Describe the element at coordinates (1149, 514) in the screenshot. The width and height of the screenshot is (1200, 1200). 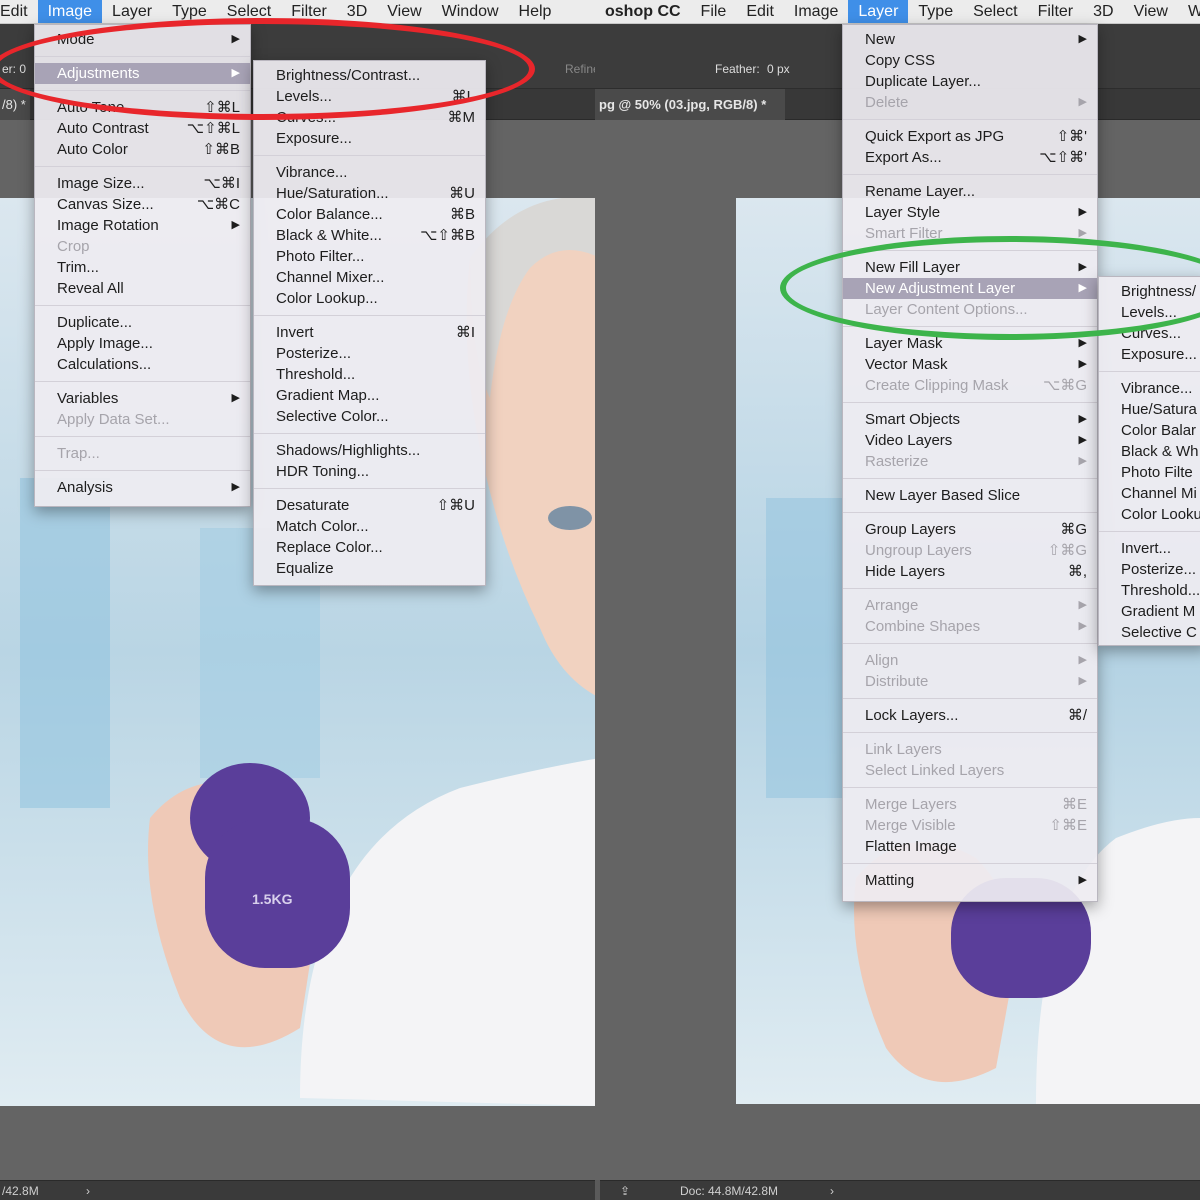
I see `adjustment-layer-item-color-looku: Color Looku` at that location.